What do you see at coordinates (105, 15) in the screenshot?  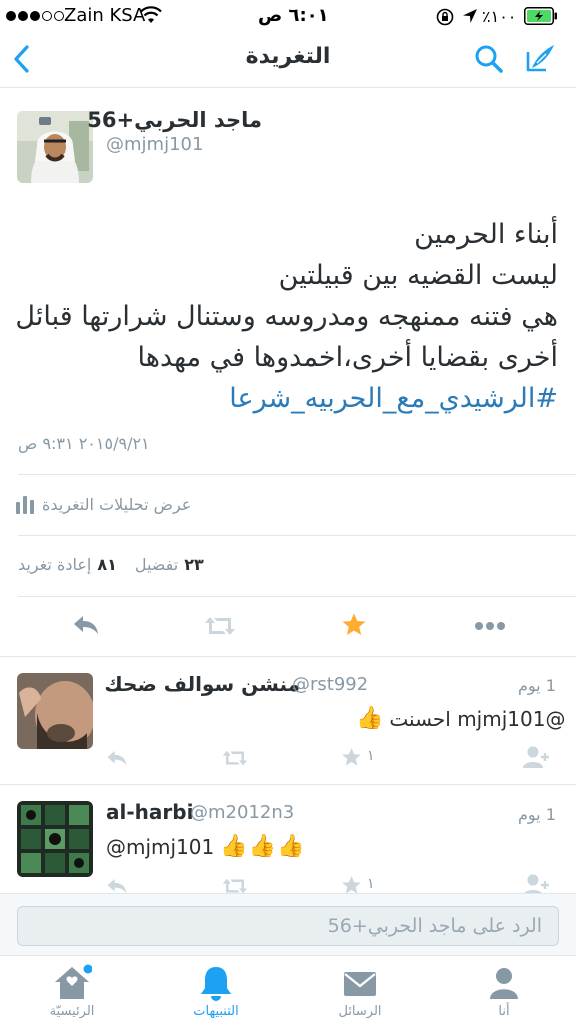 I see `carrier-name: Zain KSA` at bounding box center [105, 15].